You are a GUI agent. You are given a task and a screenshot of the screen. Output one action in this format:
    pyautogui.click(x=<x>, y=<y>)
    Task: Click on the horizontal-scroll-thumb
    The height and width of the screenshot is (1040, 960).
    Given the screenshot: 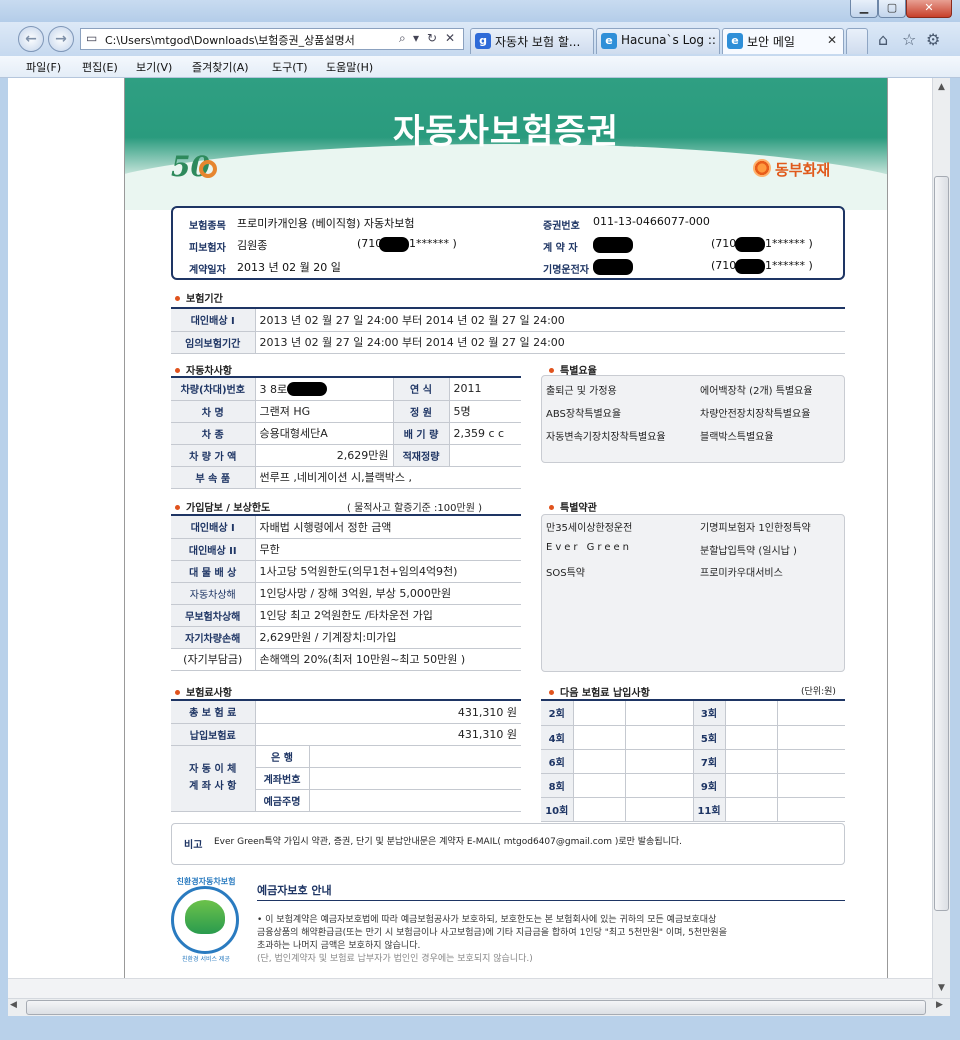 What is the action you would take?
    pyautogui.click(x=476, y=1007)
    